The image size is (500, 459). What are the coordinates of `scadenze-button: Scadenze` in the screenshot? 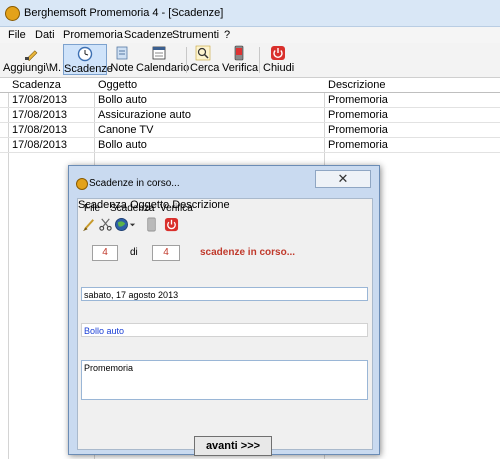 It's located at (88, 59).